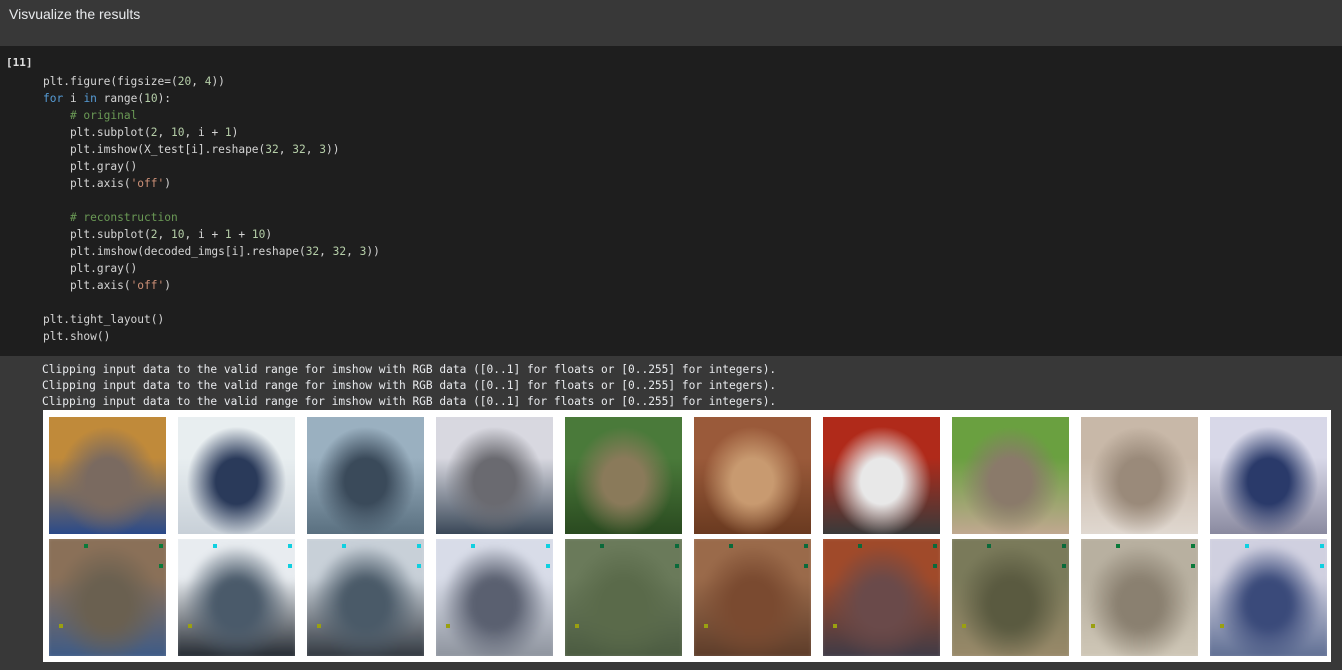 The height and width of the screenshot is (670, 1342). What do you see at coordinates (107, 98) in the screenshot?
I see `code-line: for i in range(10):` at bounding box center [107, 98].